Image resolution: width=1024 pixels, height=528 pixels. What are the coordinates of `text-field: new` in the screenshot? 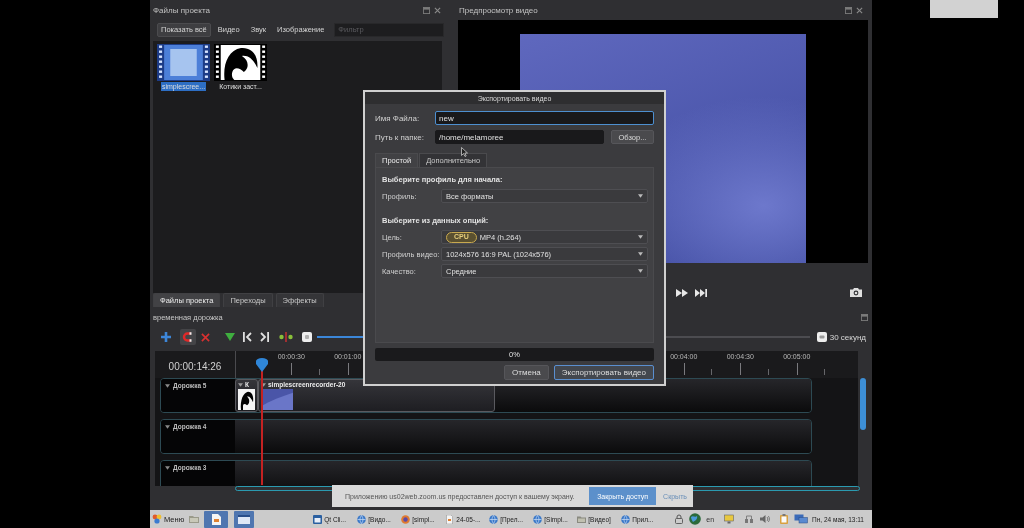 It's located at (544, 118).